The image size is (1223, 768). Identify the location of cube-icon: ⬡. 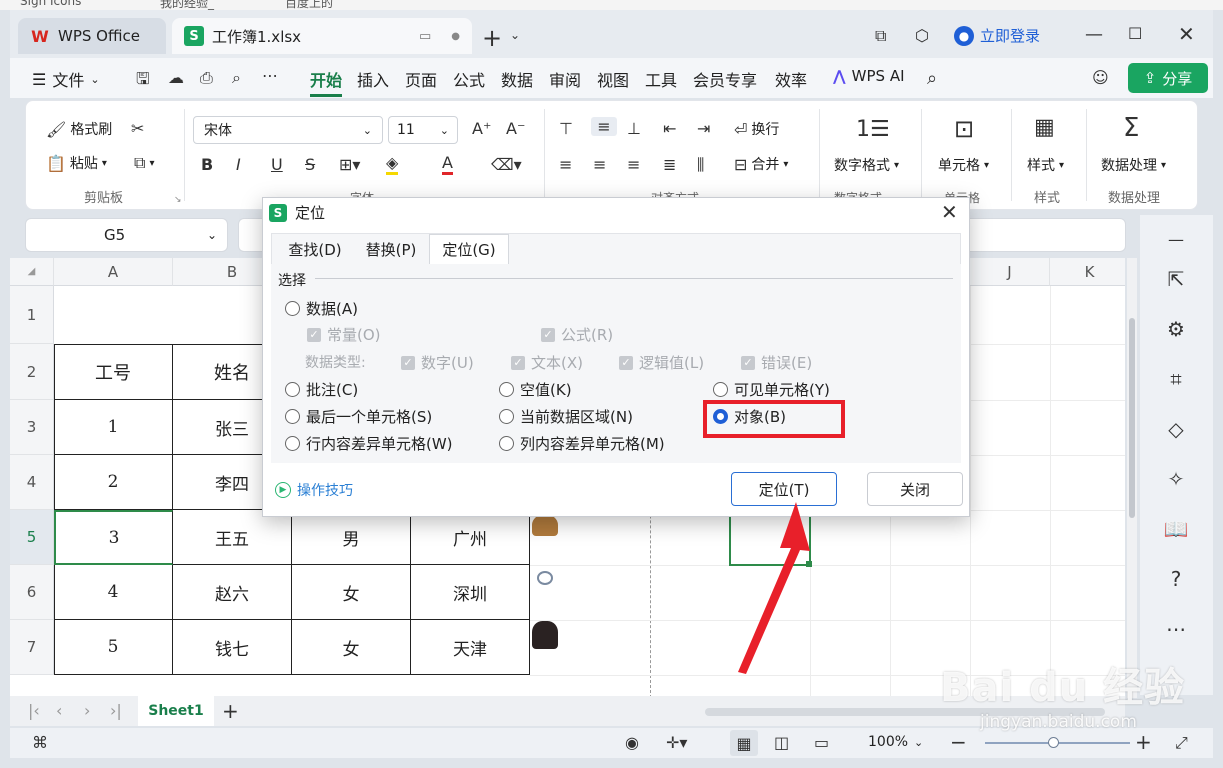
(922, 35).